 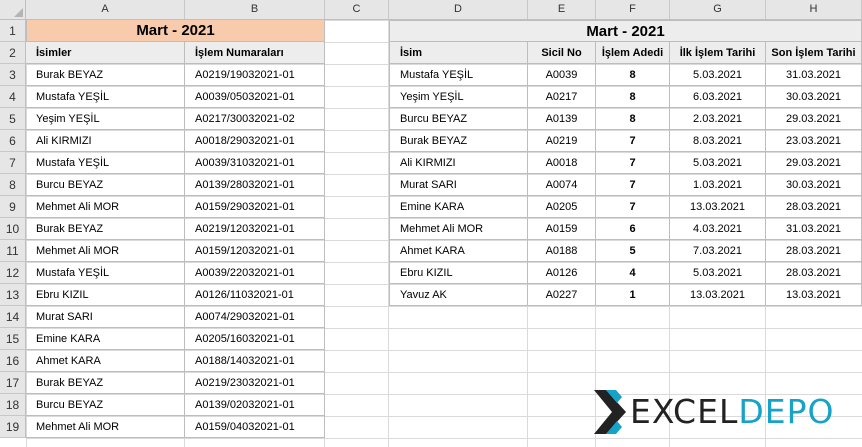 I want to click on right-table-name-cell: Murat SARI, so click(x=458, y=185).